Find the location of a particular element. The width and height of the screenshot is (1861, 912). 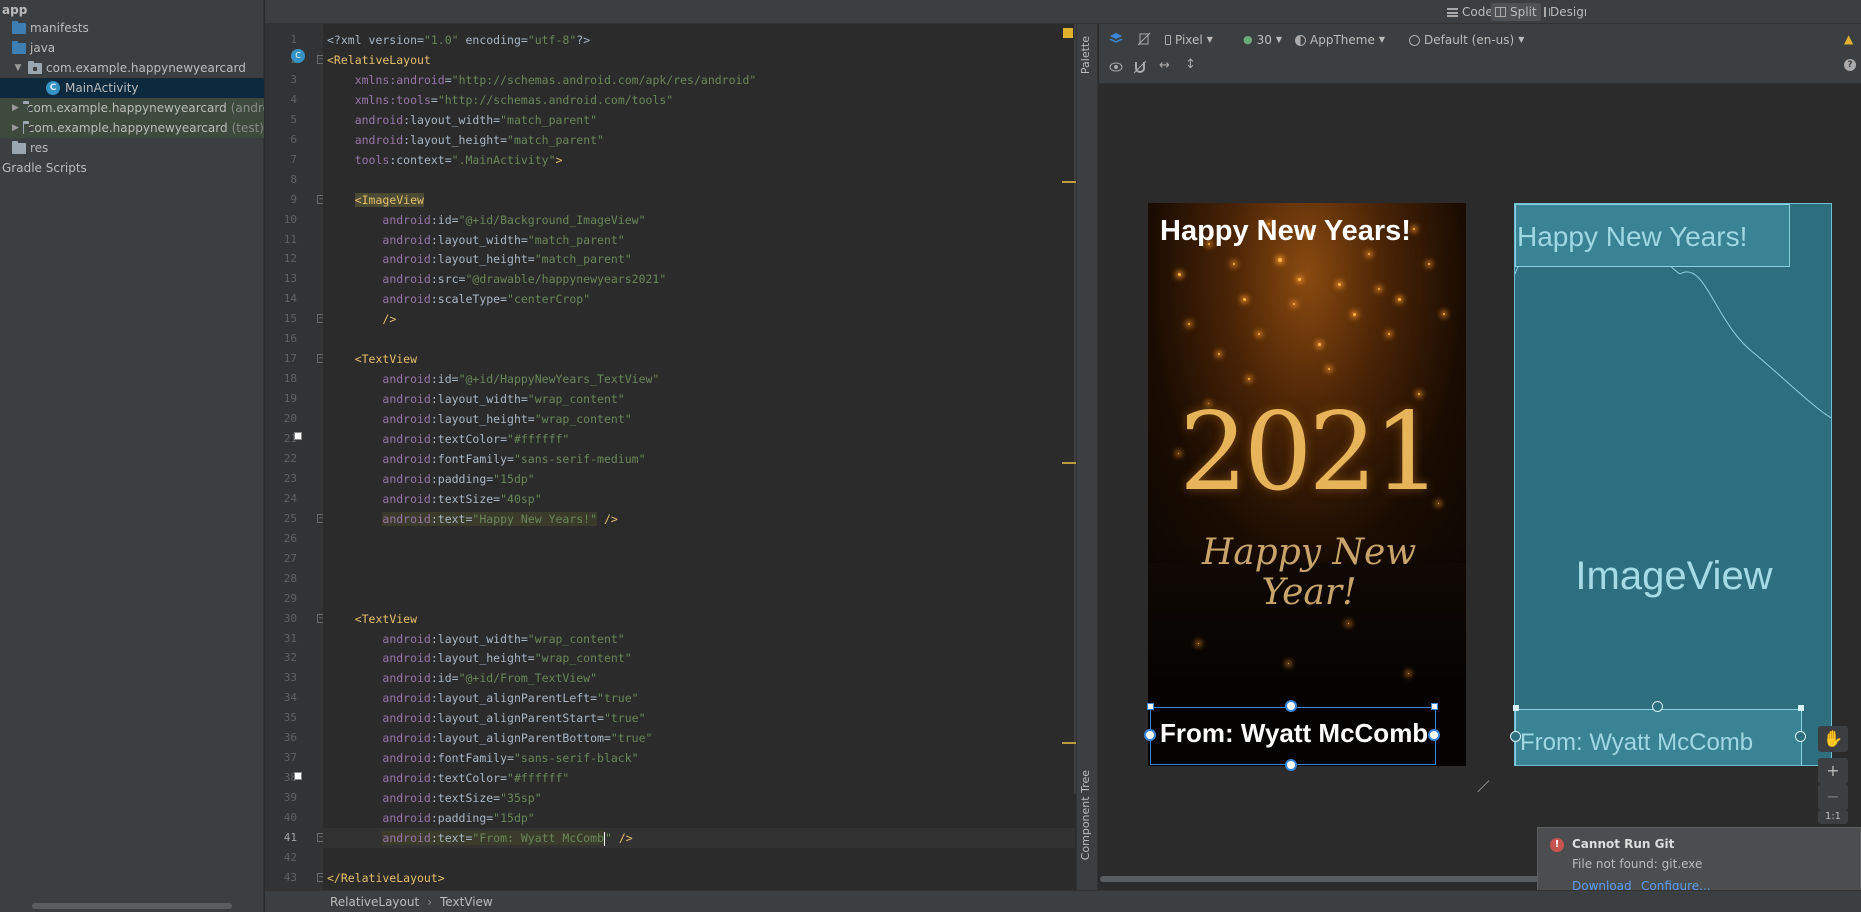

constraint-handle-bottom is located at coordinates (1291, 765).